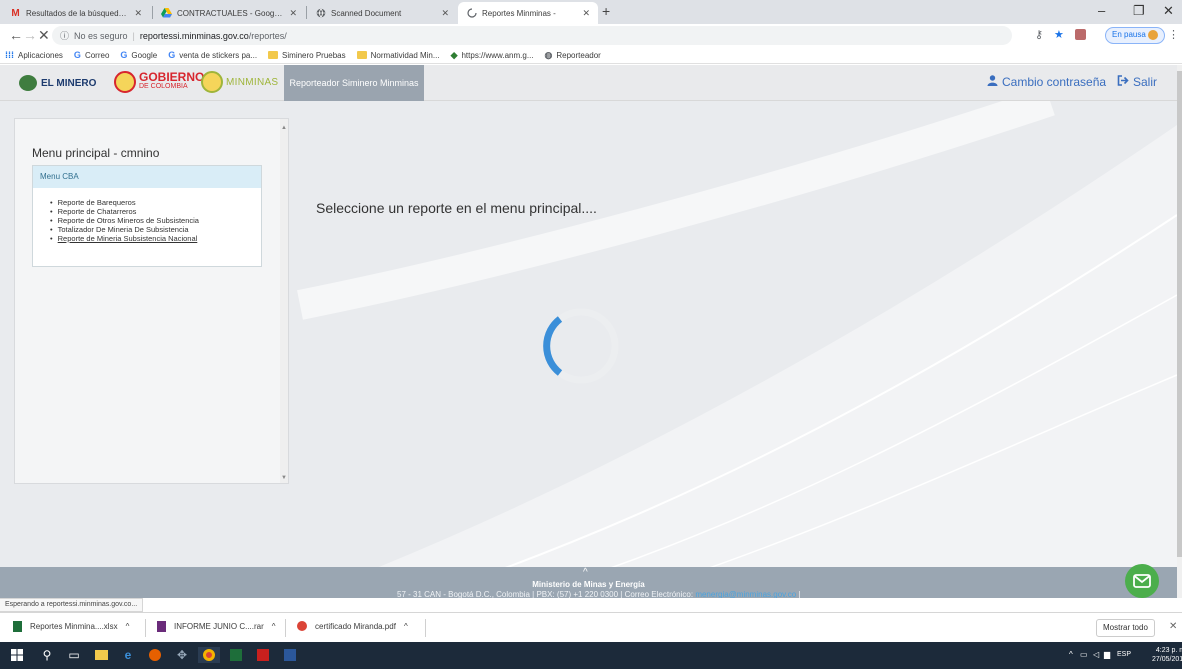 This screenshot has height=669, width=1182. What do you see at coordinates (1039, 34) in the screenshot?
I see `key-icon: ⚷` at bounding box center [1039, 34].